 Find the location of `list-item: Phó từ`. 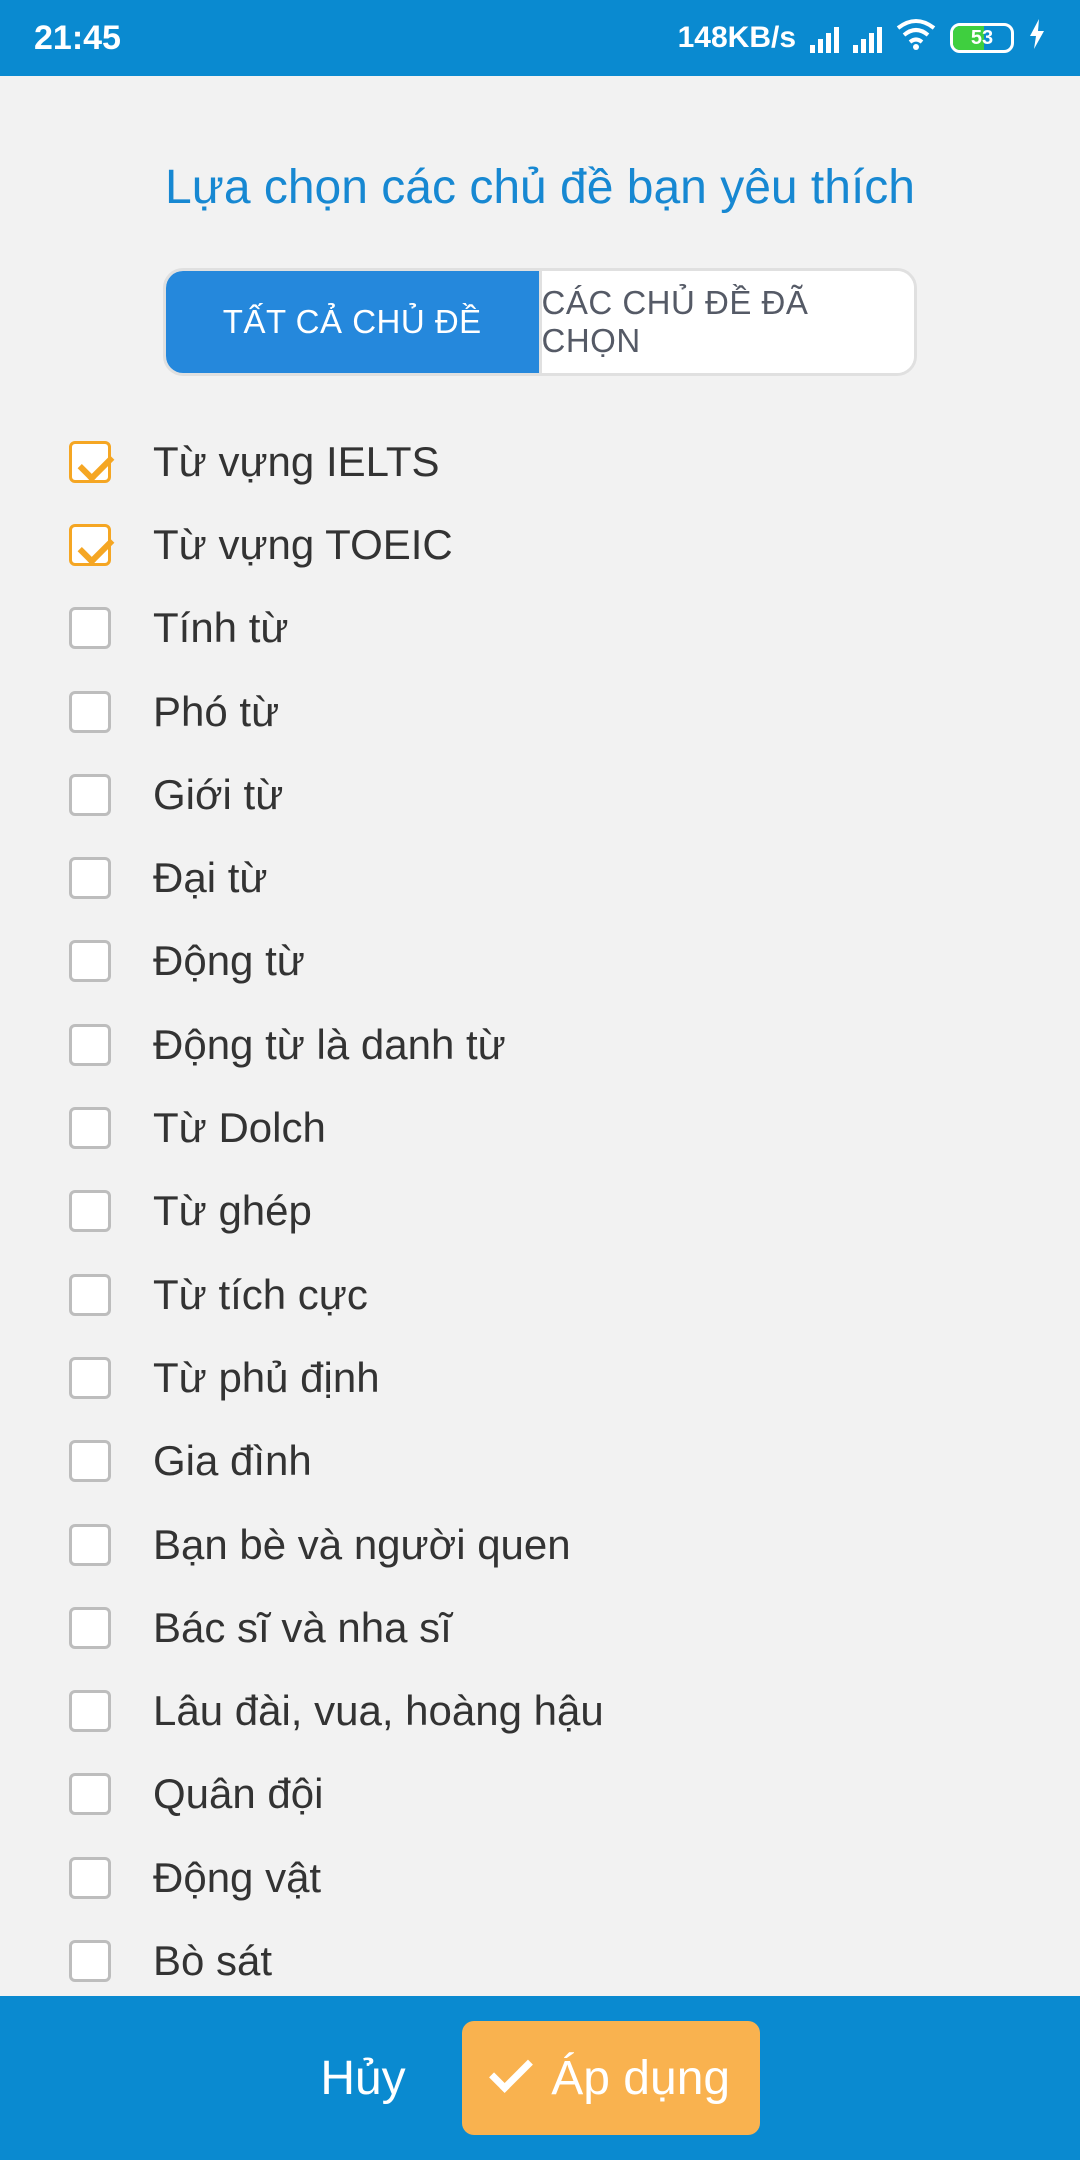

list-item: Phó từ is located at coordinates (540, 711).